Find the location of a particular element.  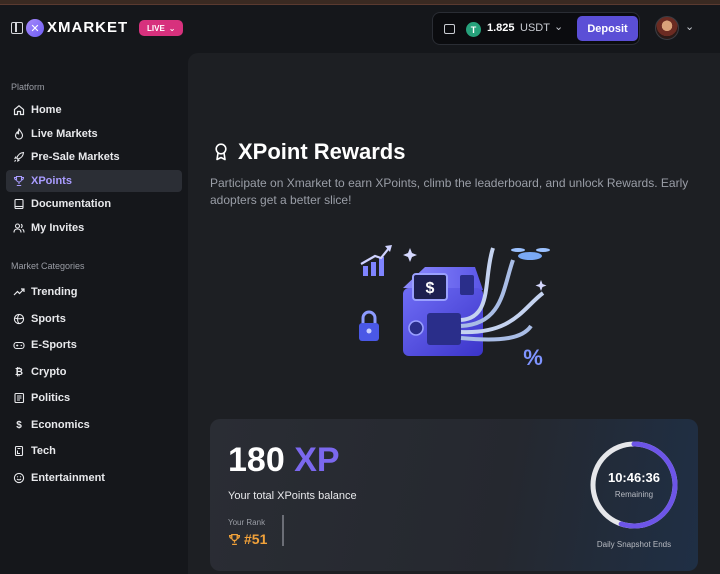

newspaper-icon is located at coordinates (19, 398).